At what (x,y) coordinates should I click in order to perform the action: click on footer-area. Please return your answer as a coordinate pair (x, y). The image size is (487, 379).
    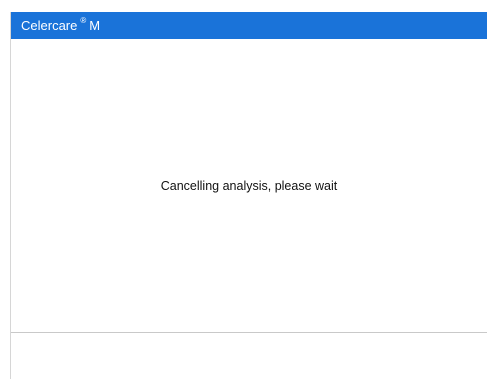
    Looking at the image, I should click on (249, 356).